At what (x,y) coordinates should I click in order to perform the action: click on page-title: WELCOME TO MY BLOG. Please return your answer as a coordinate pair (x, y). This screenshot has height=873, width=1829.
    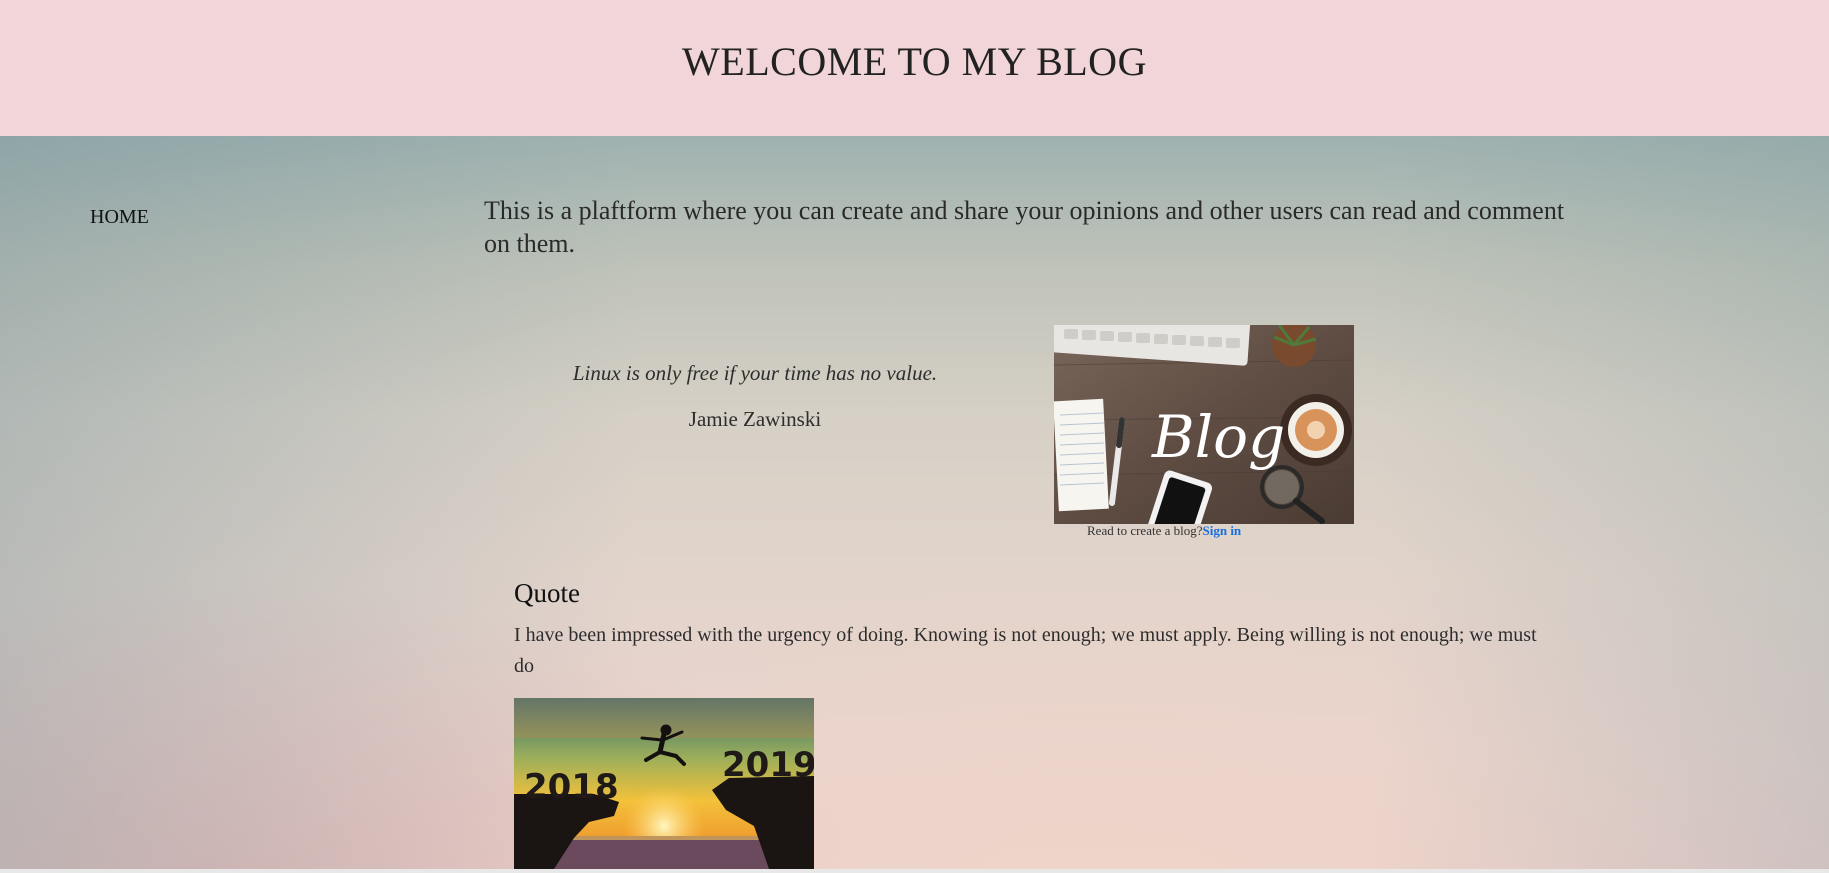
    Looking at the image, I should click on (914, 61).